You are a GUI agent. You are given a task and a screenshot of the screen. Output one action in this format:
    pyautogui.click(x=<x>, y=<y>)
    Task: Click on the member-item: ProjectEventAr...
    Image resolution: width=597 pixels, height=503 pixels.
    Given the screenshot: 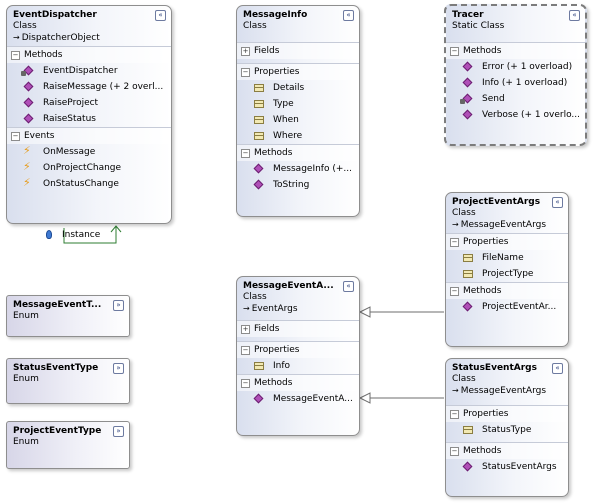 What is the action you would take?
    pyautogui.click(x=507, y=307)
    